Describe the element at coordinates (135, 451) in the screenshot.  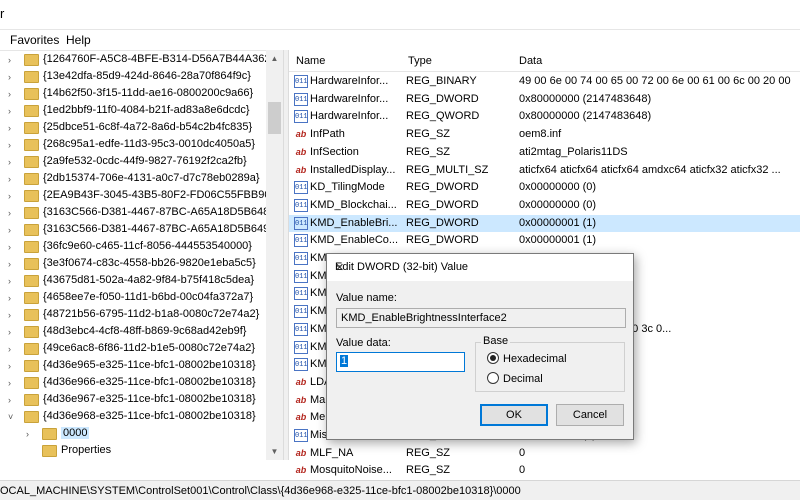
I see `tree-item: Properties` at that location.